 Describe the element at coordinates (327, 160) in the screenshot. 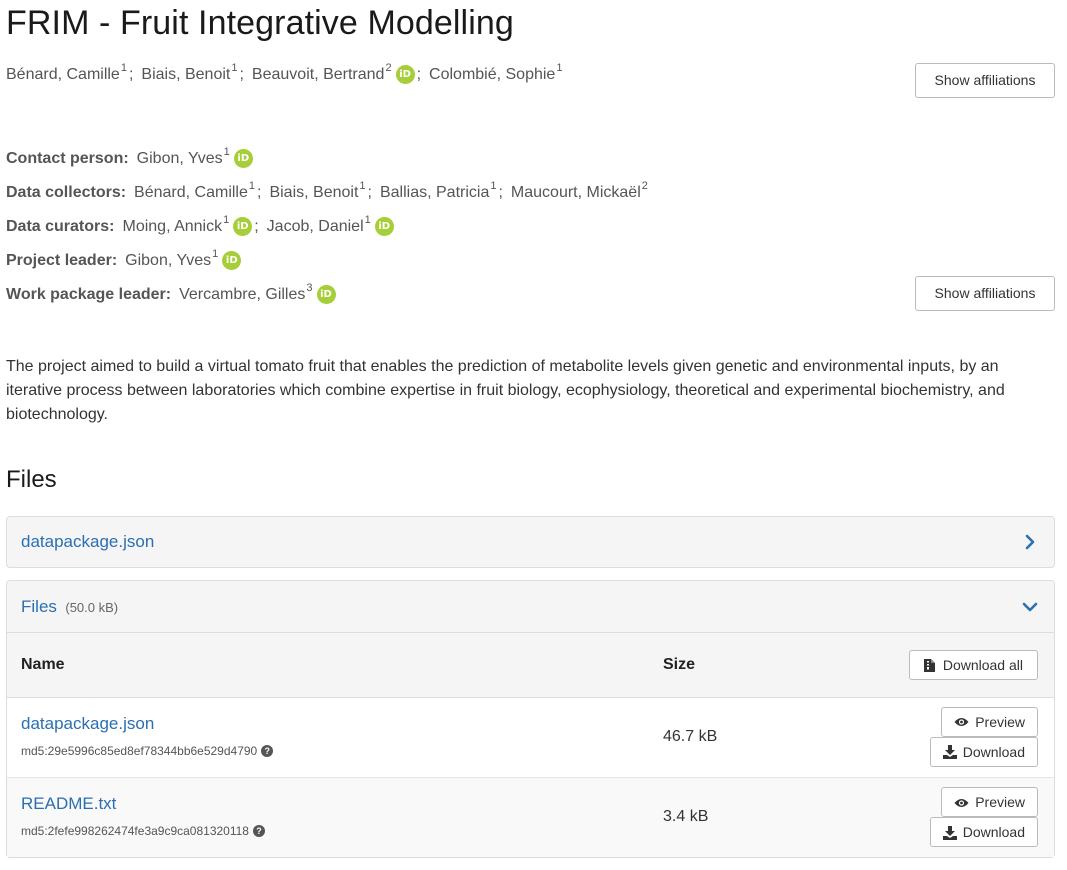

I see `contributor-row-contact-person: Contact person: Gibon, Yves1iD` at that location.